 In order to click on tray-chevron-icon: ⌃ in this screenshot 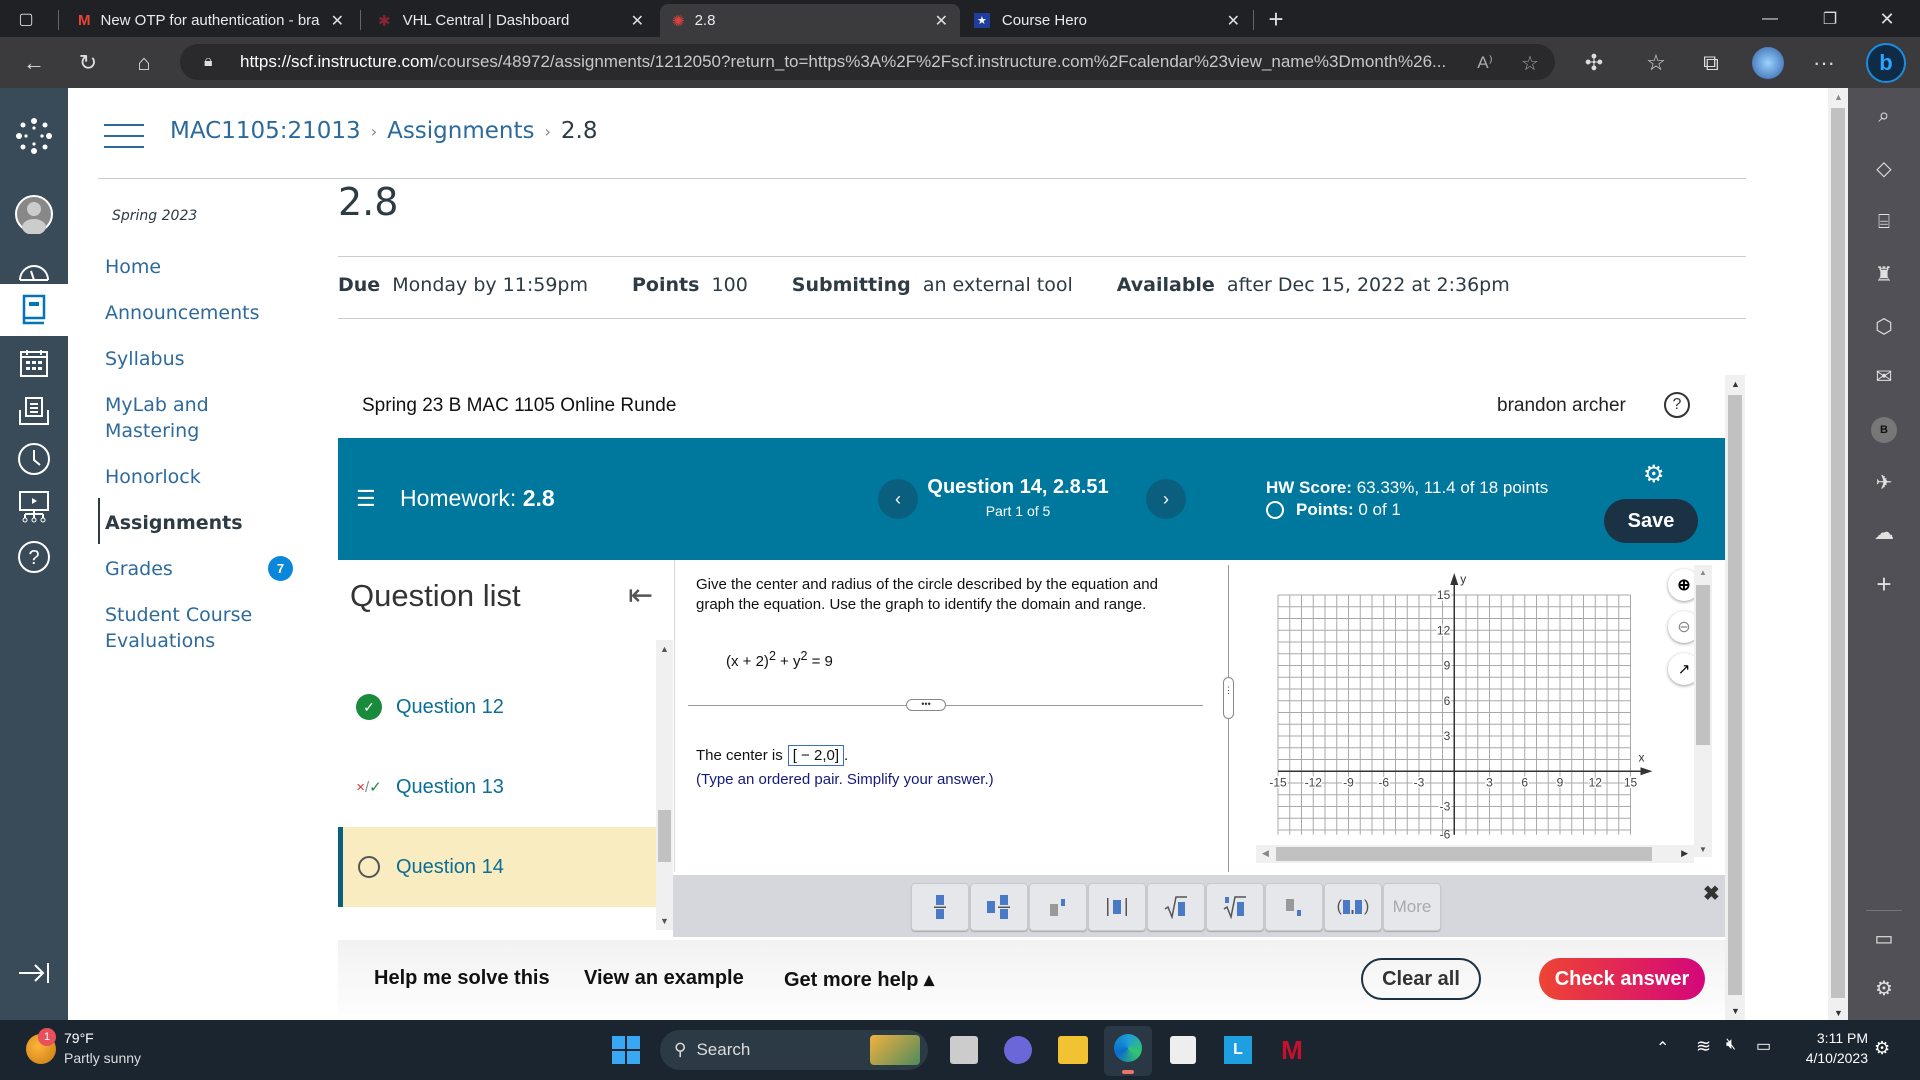, I will do `click(1662, 1048)`.